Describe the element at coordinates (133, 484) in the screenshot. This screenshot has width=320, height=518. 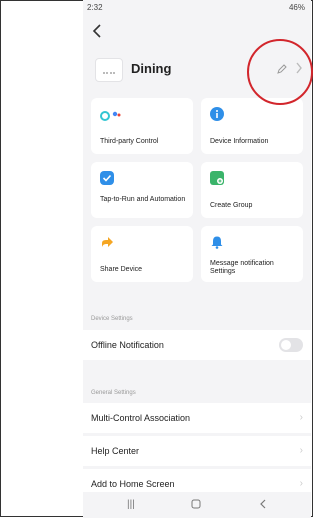
I see `add-home-screen-label: Add to Home Screen` at that location.